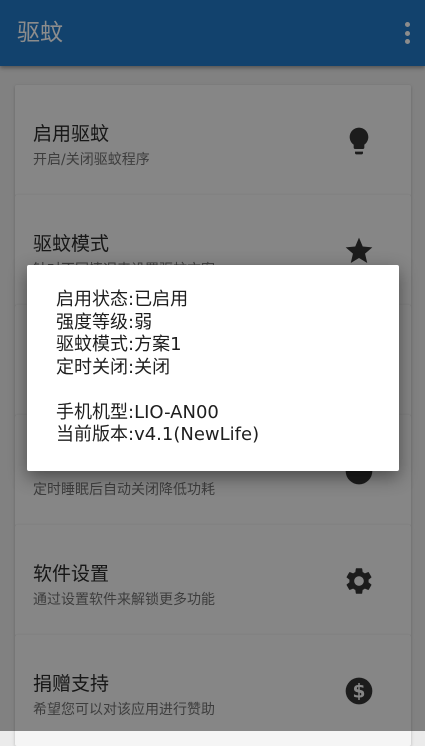 Image resolution: width=425 pixels, height=746 pixels. Describe the element at coordinates (119, 344) in the screenshot. I see `dialog-mode: 驱蚊模式:方案1` at that location.